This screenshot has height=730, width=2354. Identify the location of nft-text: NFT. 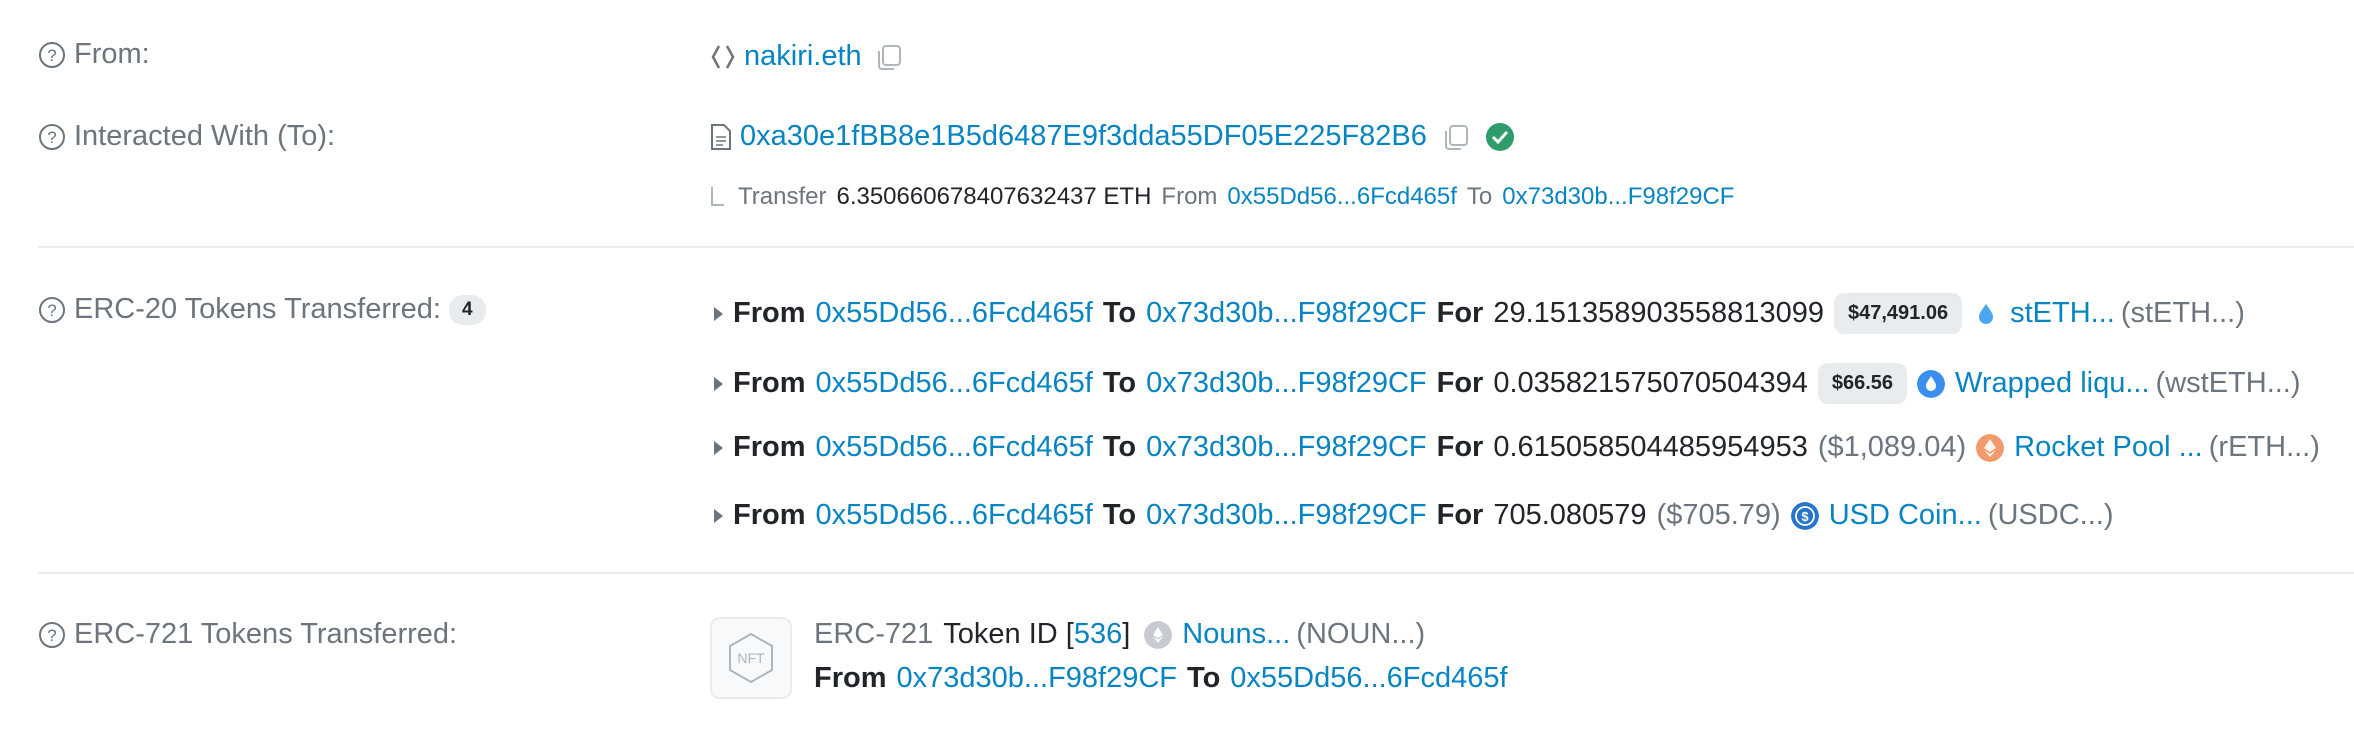
(751, 658).